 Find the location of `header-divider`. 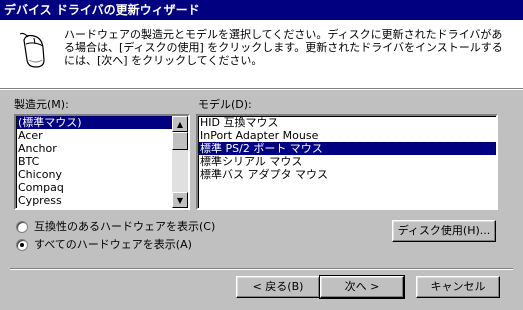

header-divider is located at coordinates (261, 89).